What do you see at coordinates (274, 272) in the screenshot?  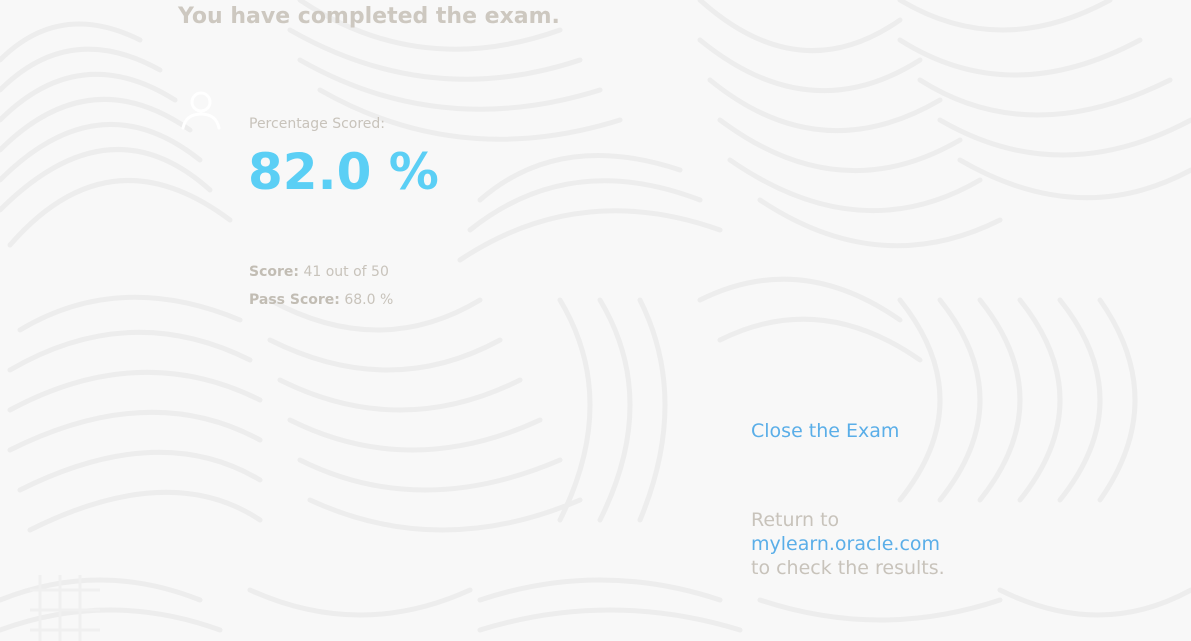 I see `score-label: Score:` at bounding box center [274, 272].